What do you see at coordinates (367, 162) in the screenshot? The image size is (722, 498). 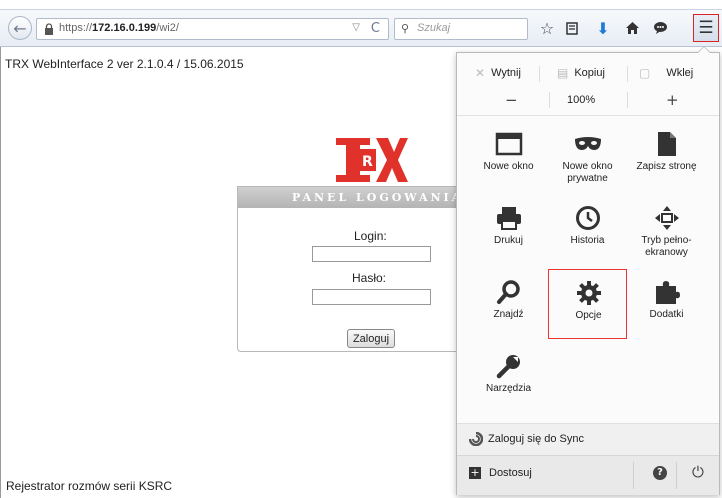 I see `svg-text: R` at bounding box center [367, 162].